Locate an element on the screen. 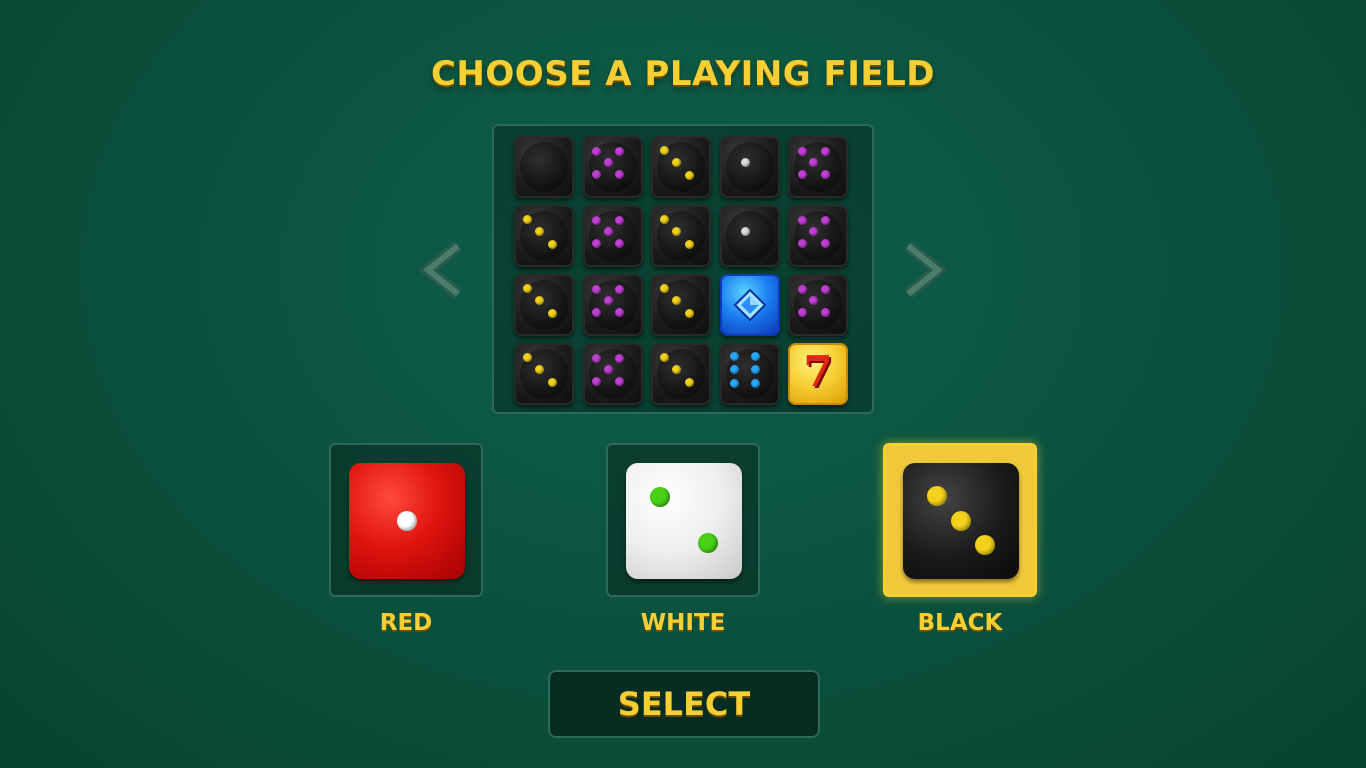  prev-field-button is located at coordinates (439, 270).